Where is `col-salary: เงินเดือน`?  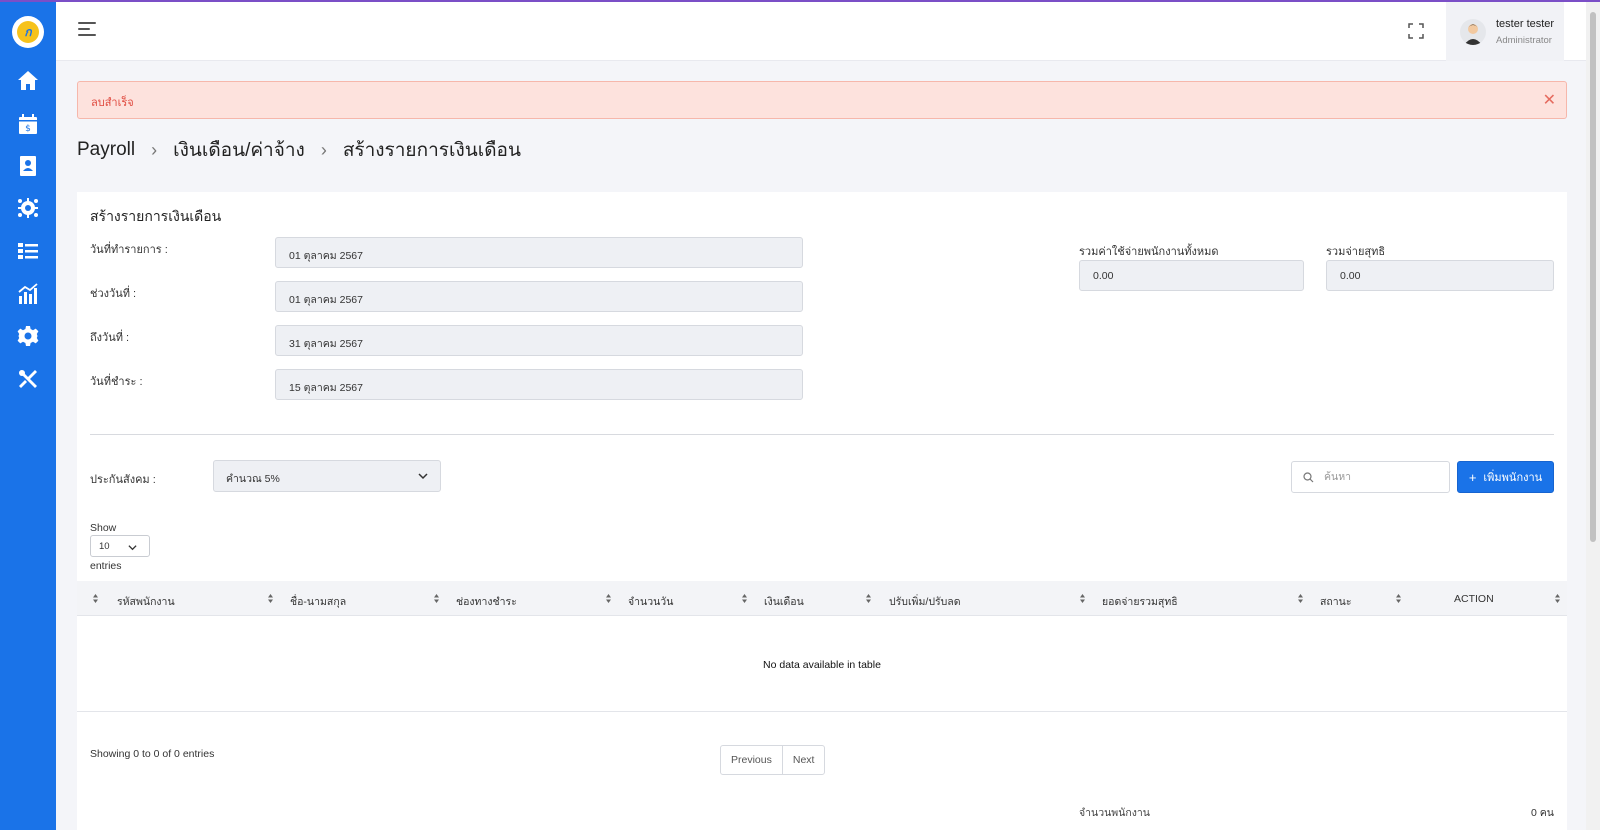
col-salary: เงินเดือน is located at coordinates (784, 601).